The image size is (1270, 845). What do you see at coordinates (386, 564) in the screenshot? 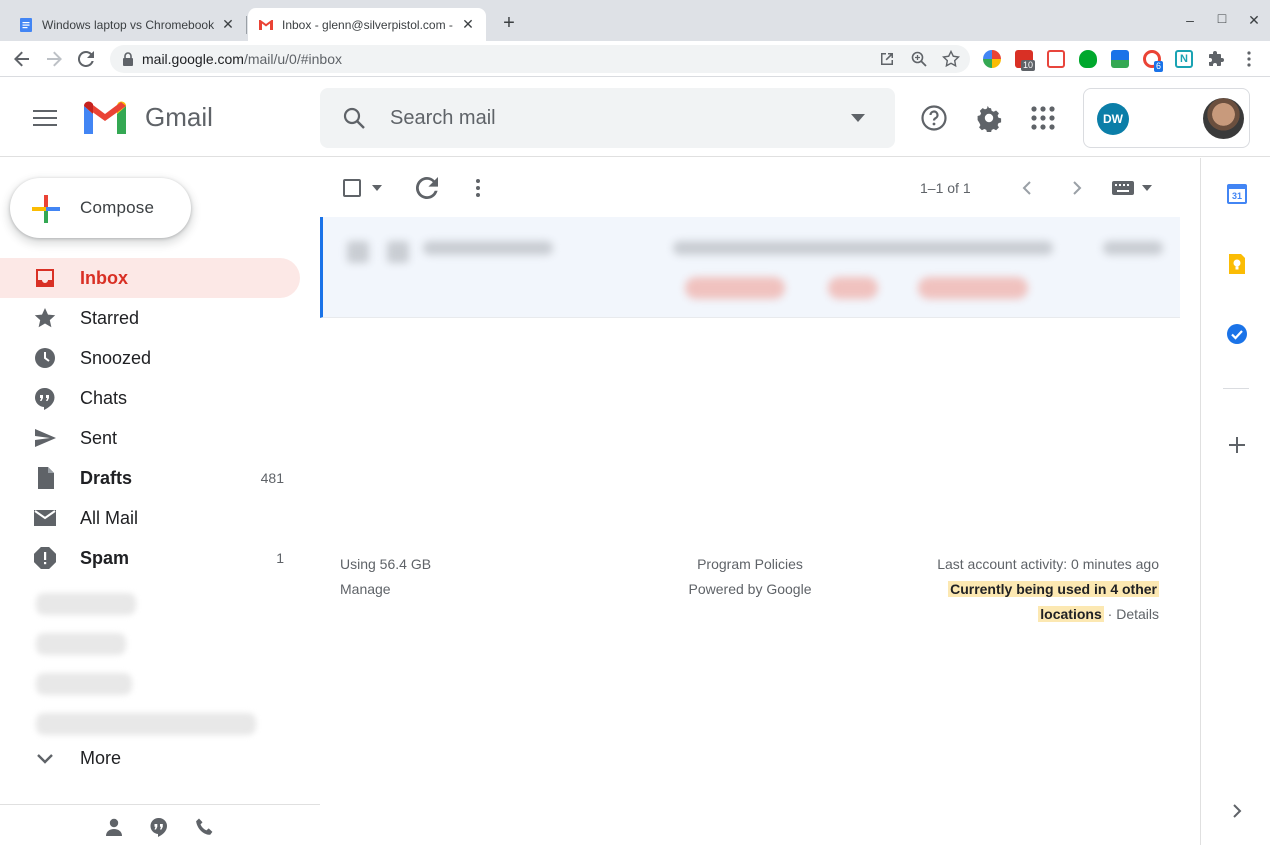
I see `storage-text: Using 56.4 GB` at bounding box center [386, 564].